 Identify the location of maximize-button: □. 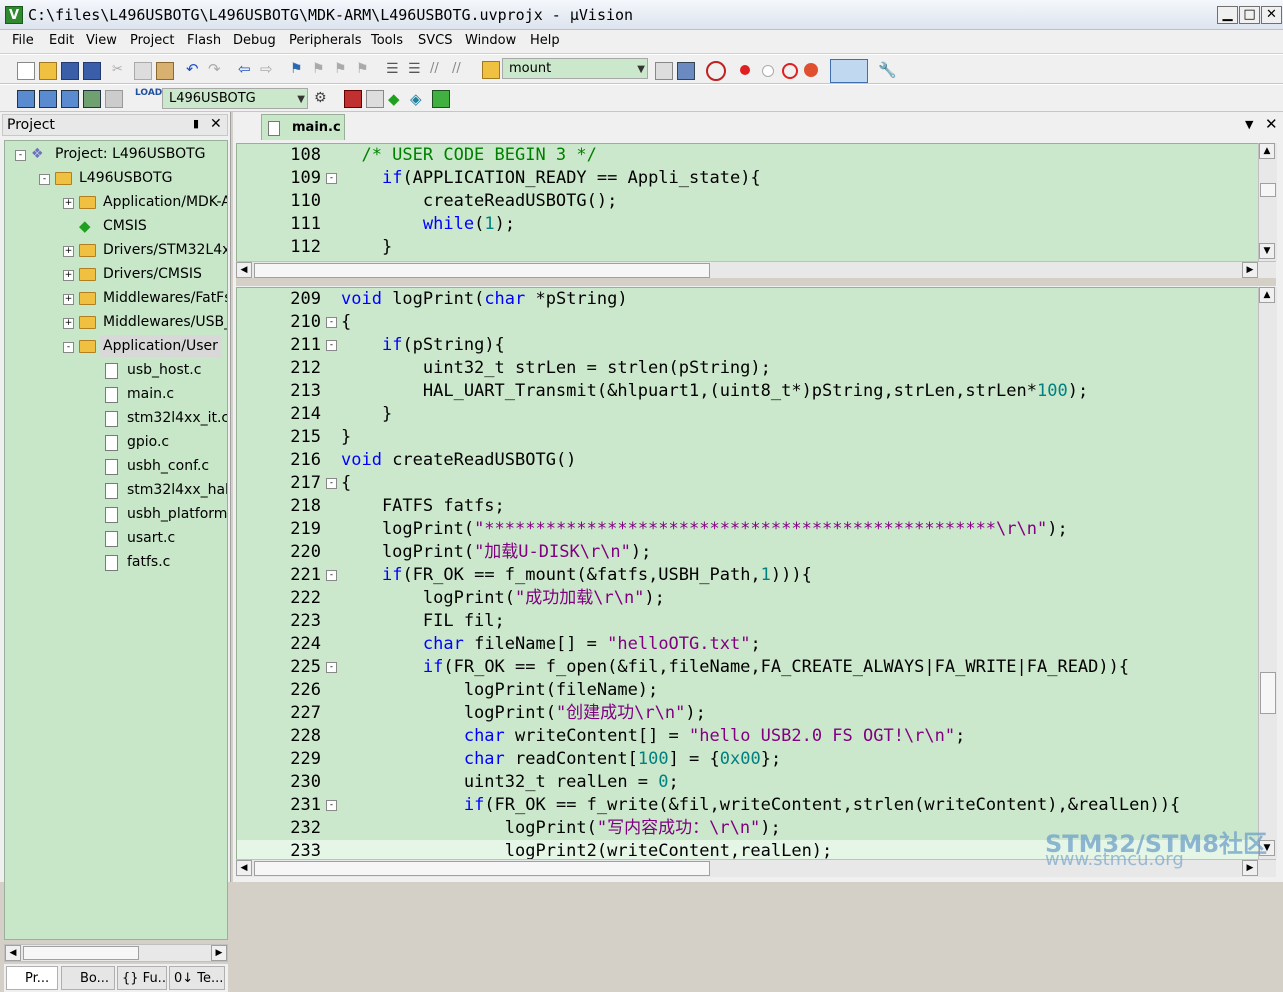
(1249, 15).